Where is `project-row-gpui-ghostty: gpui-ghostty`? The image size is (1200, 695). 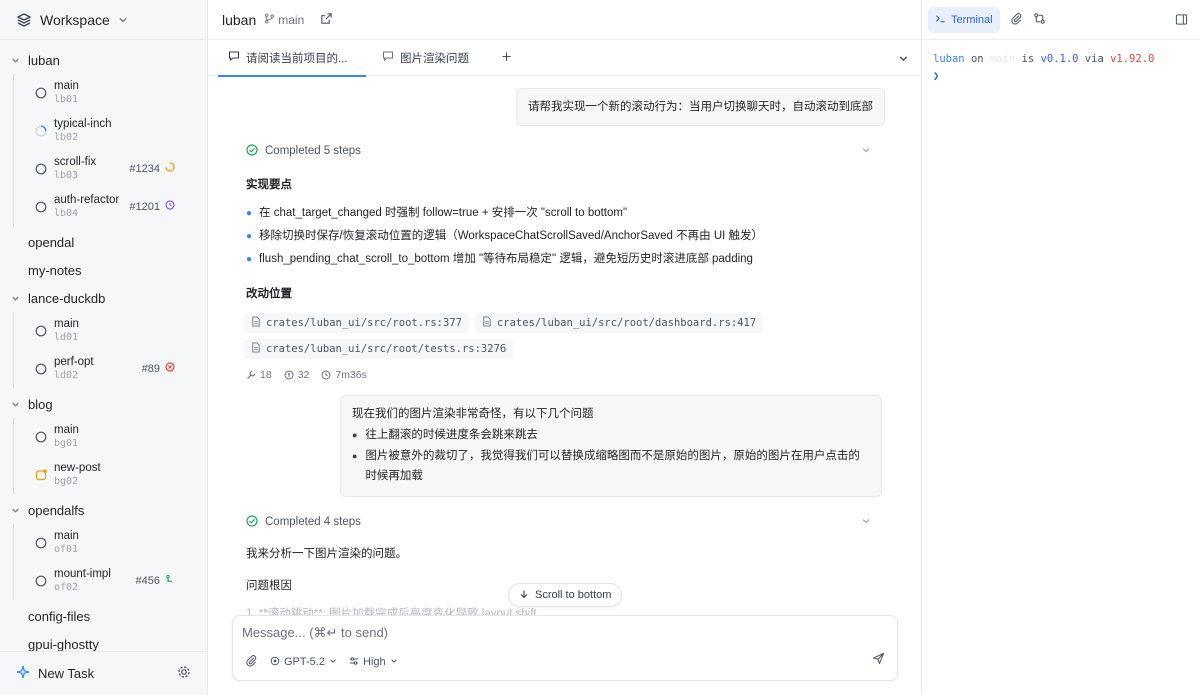
project-row-gpui-ghostty: gpui-ghostty is located at coordinates (103, 641).